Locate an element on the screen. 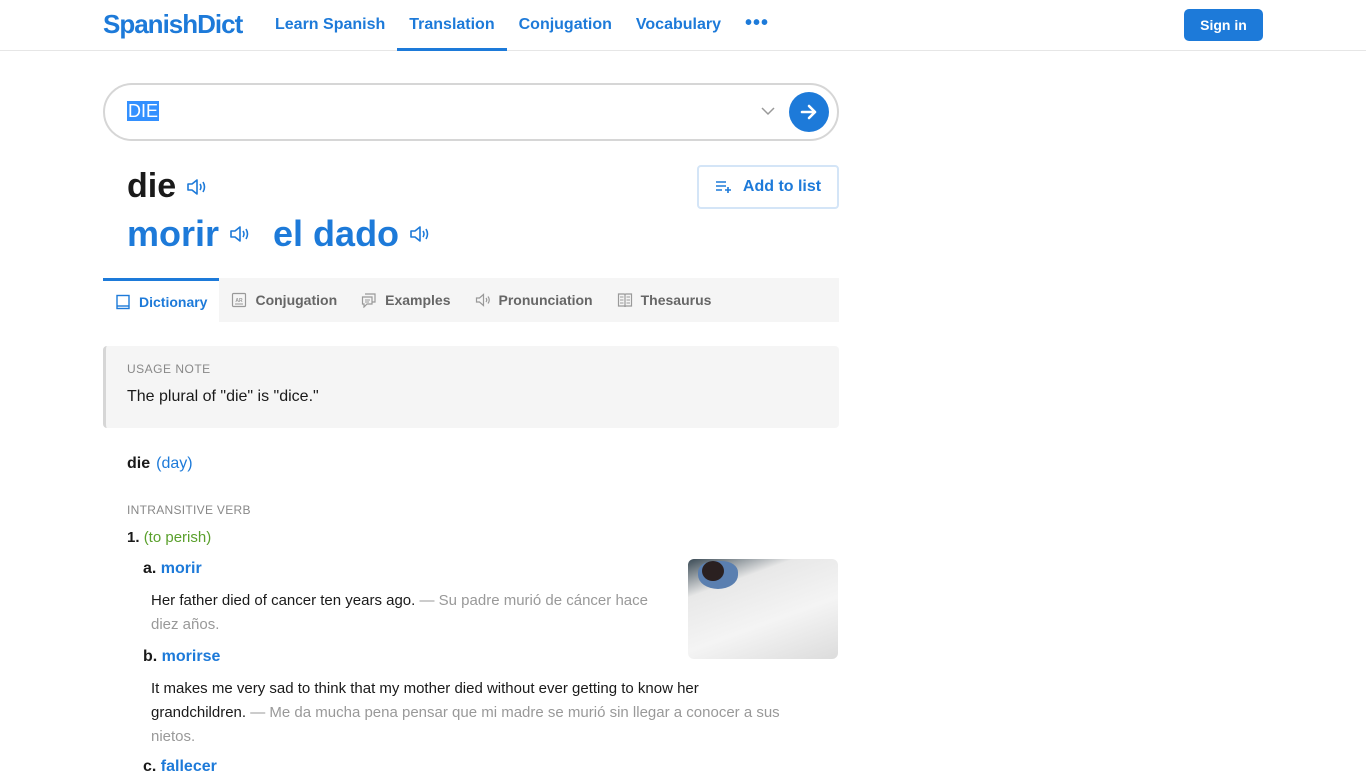 Image resolution: width=1366 pixels, height=776 pixels. tab-conjugation: AR Conjugation is located at coordinates (284, 300).